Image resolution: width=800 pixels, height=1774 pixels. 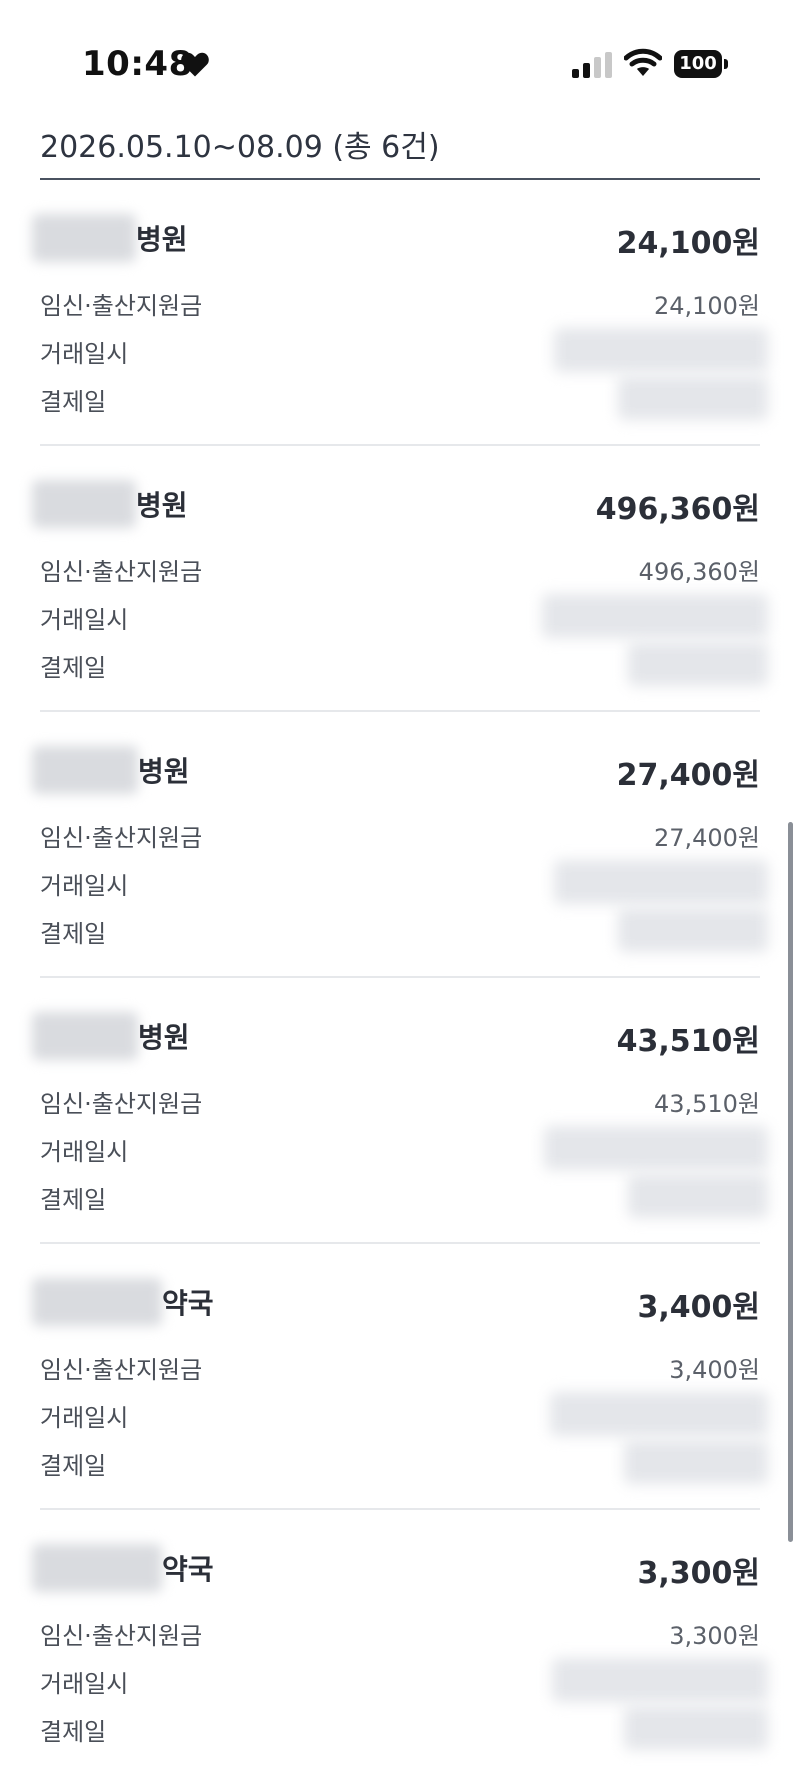 What do you see at coordinates (400, 1367) in the screenshot?
I see `support-row: 임신·출산지원금 3,400원` at bounding box center [400, 1367].